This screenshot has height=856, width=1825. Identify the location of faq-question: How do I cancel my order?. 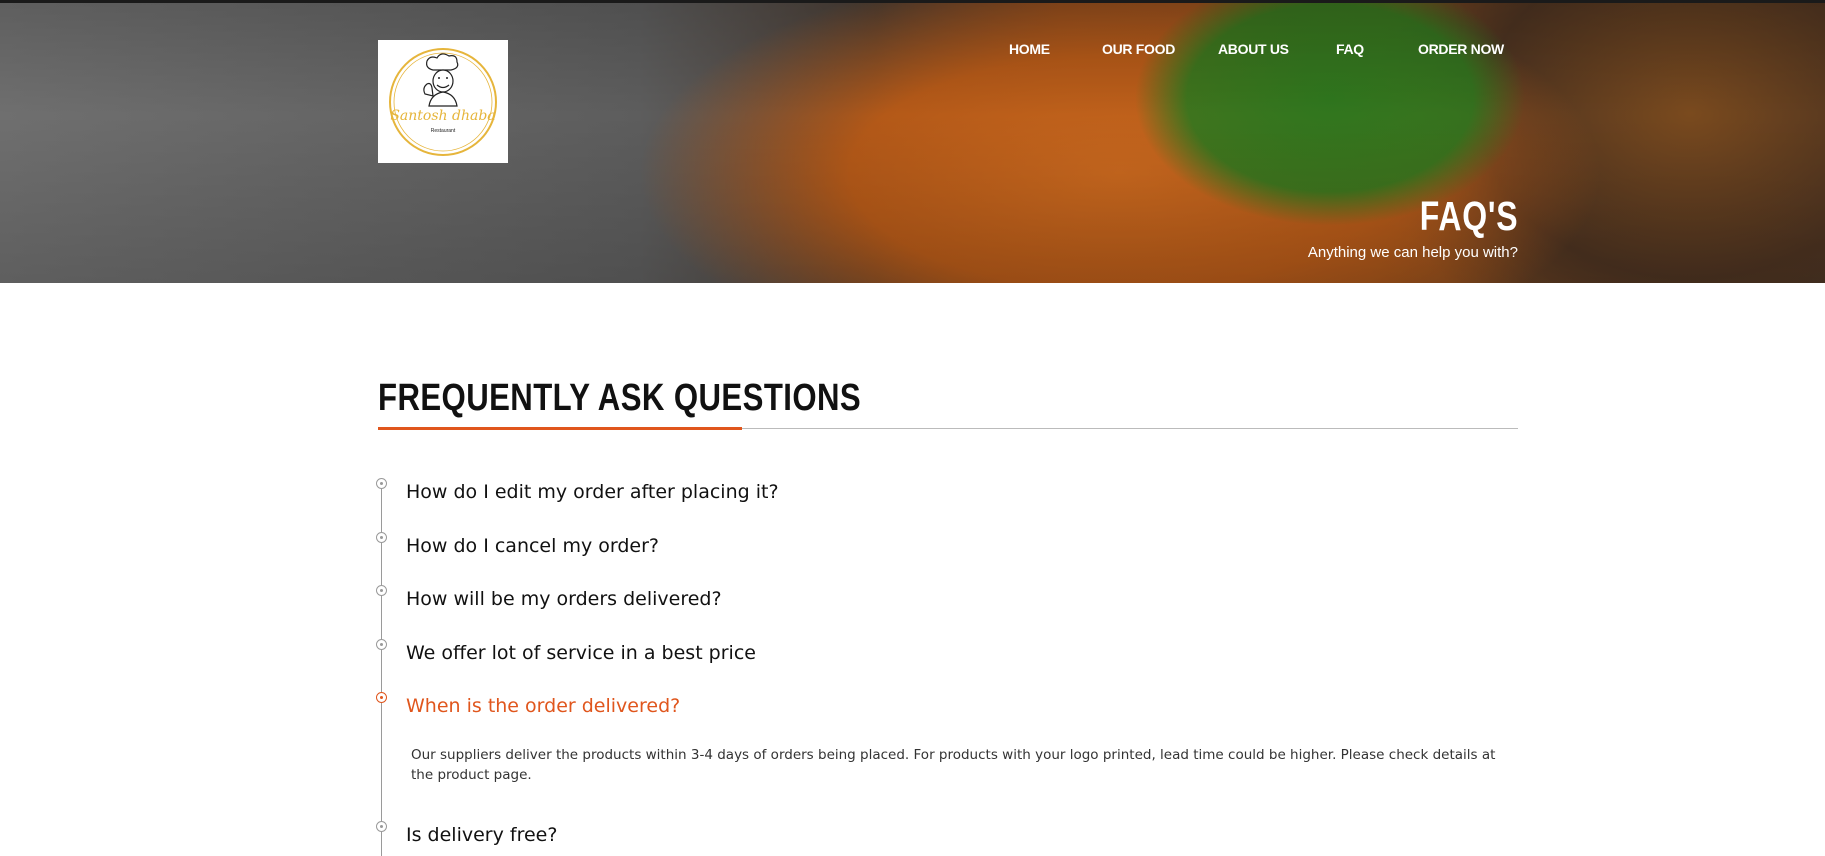
(532, 546).